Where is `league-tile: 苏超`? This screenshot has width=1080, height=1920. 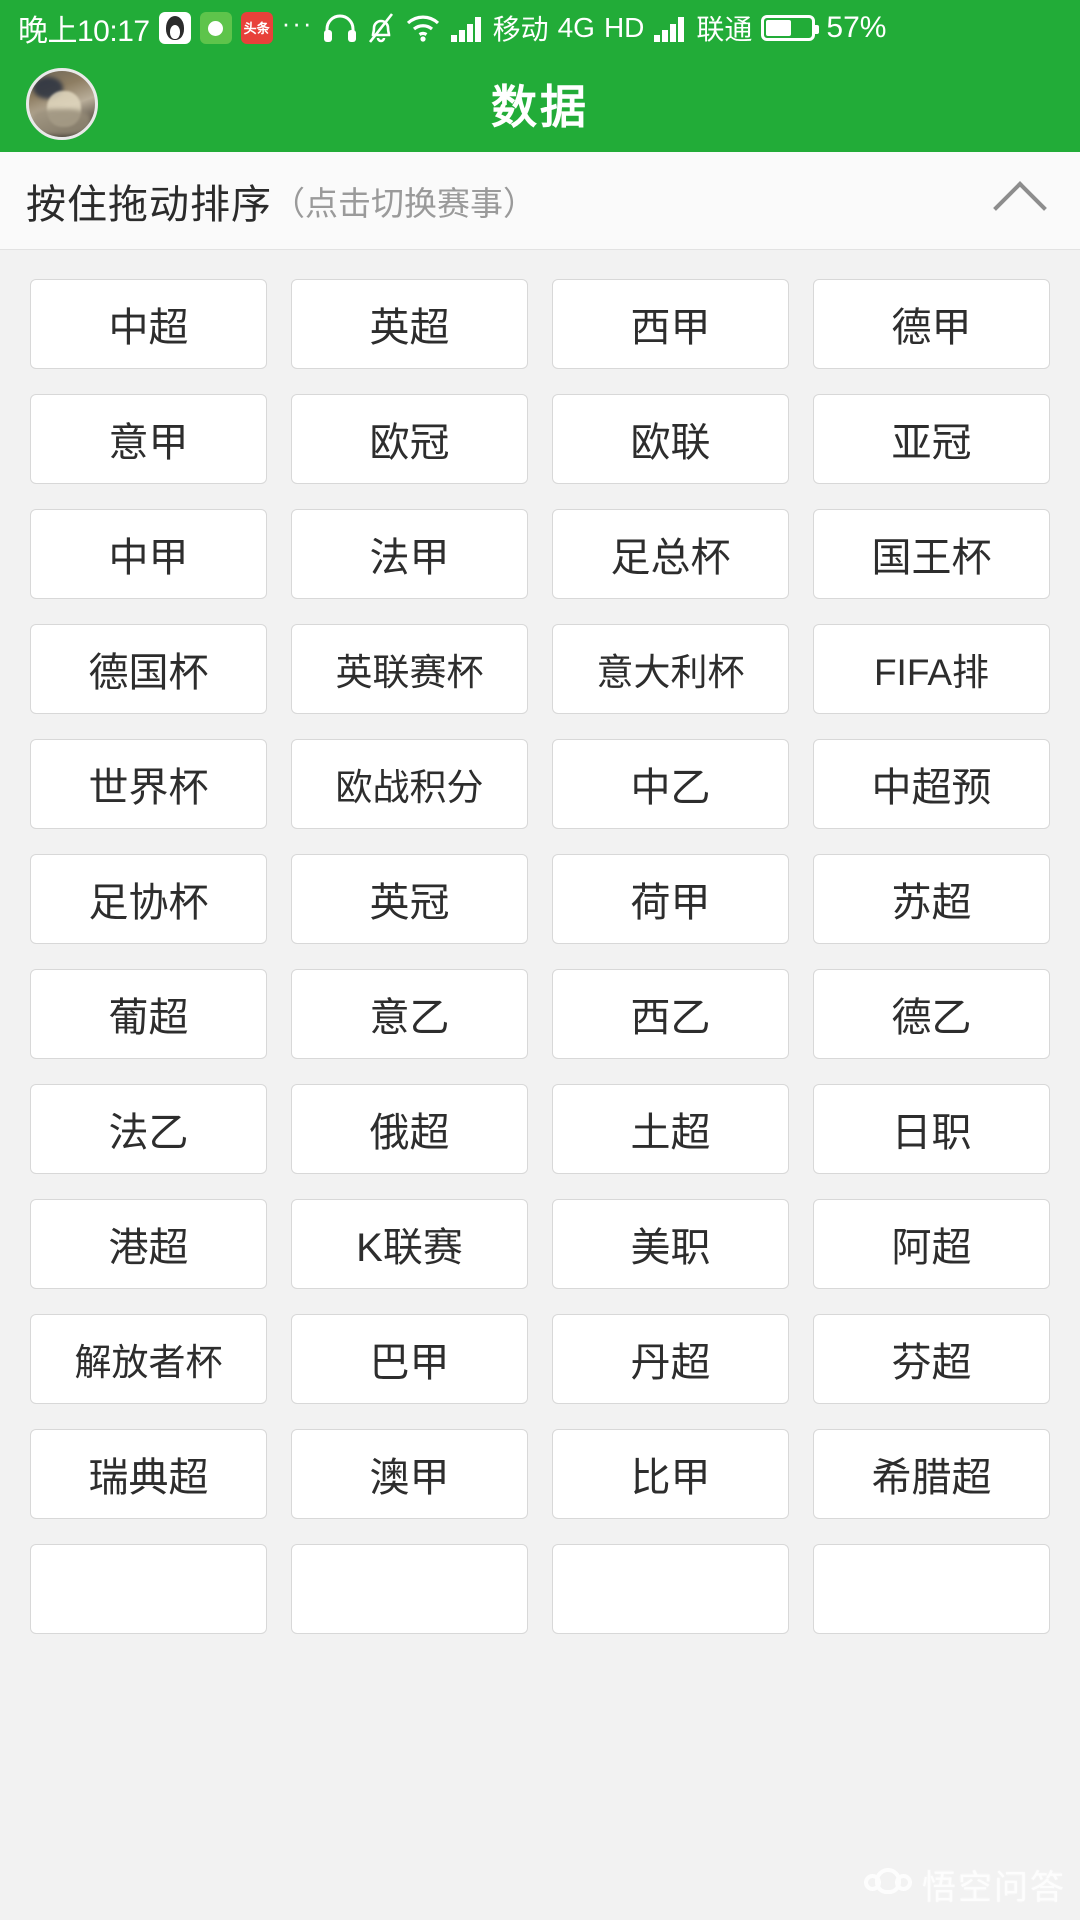
league-tile: 苏超 is located at coordinates (931, 899).